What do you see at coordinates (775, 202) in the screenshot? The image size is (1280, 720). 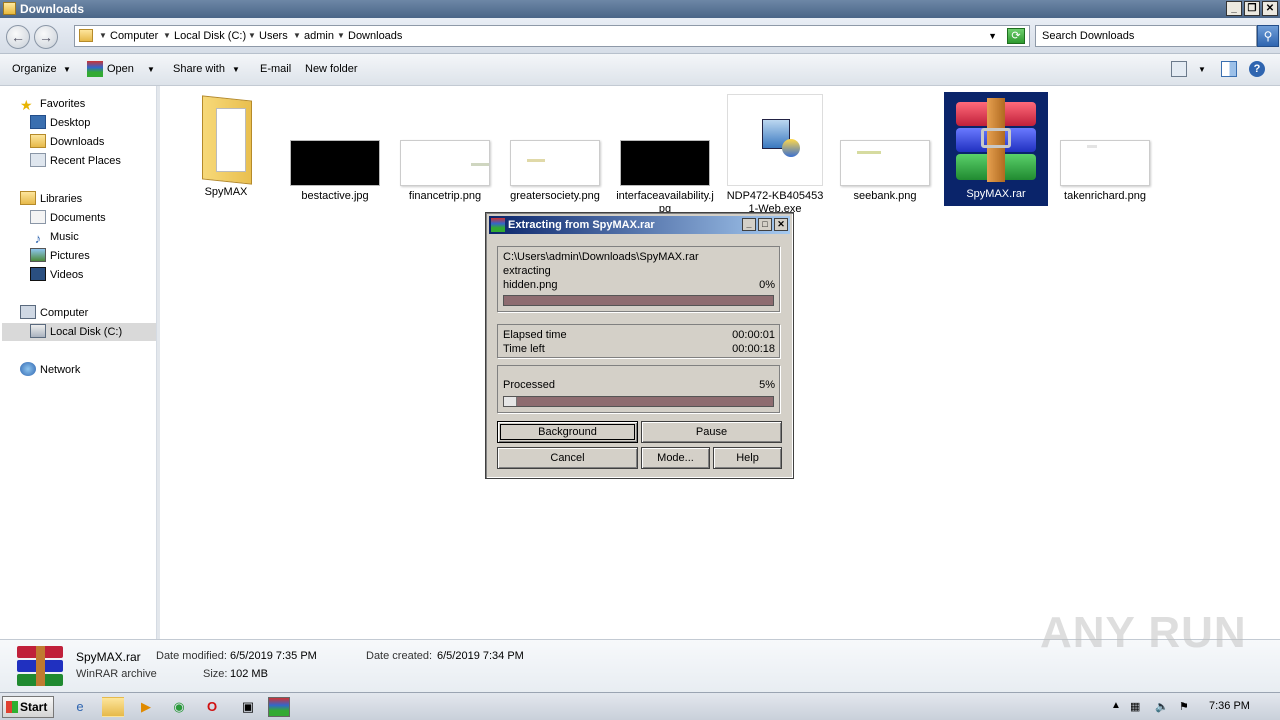 I see `file-name: NDP472-KB4054531-Web.exe` at bounding box center [775, 202].